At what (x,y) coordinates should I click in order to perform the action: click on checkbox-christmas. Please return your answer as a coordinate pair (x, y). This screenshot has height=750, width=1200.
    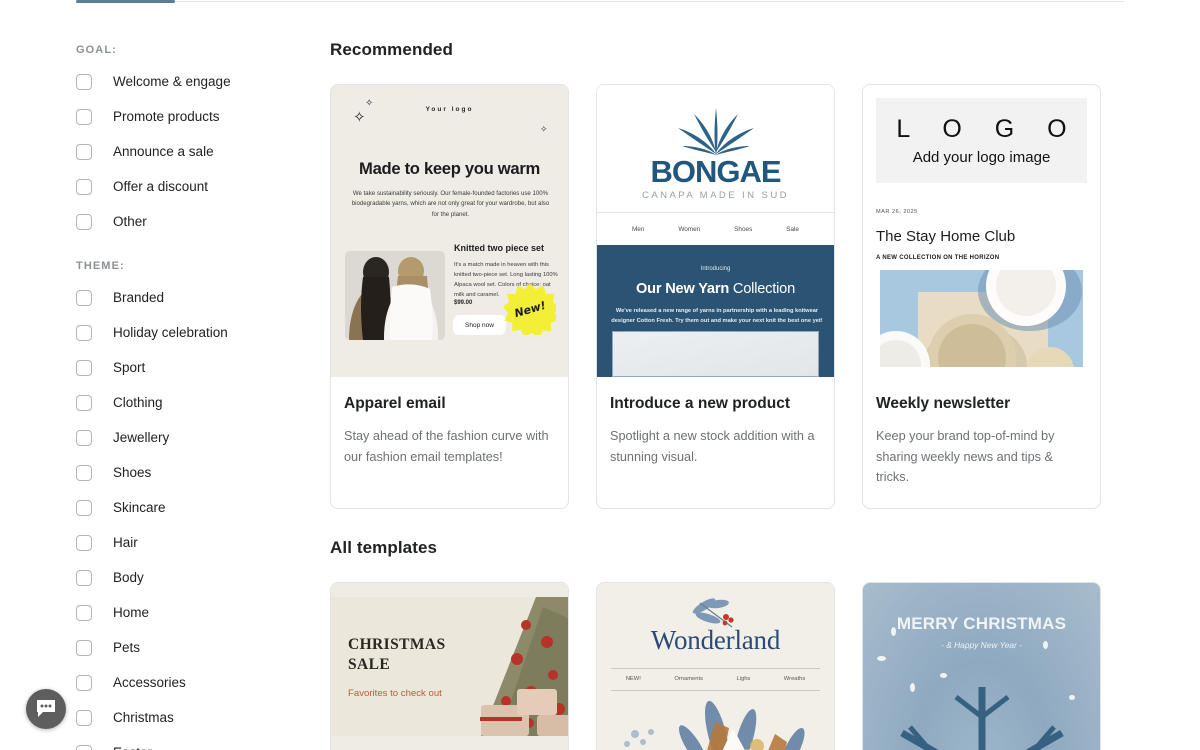
    Looking at the image, I should click on (84, 718).